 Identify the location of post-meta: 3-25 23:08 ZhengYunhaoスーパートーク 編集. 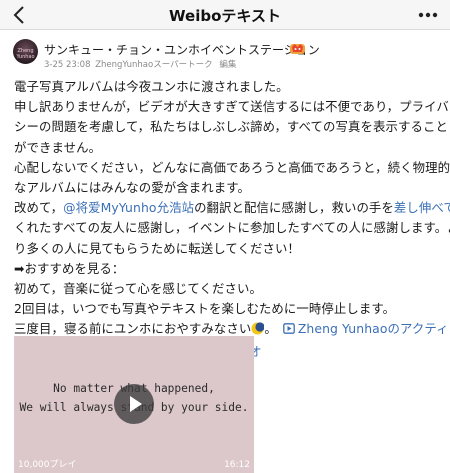
(141, 64).